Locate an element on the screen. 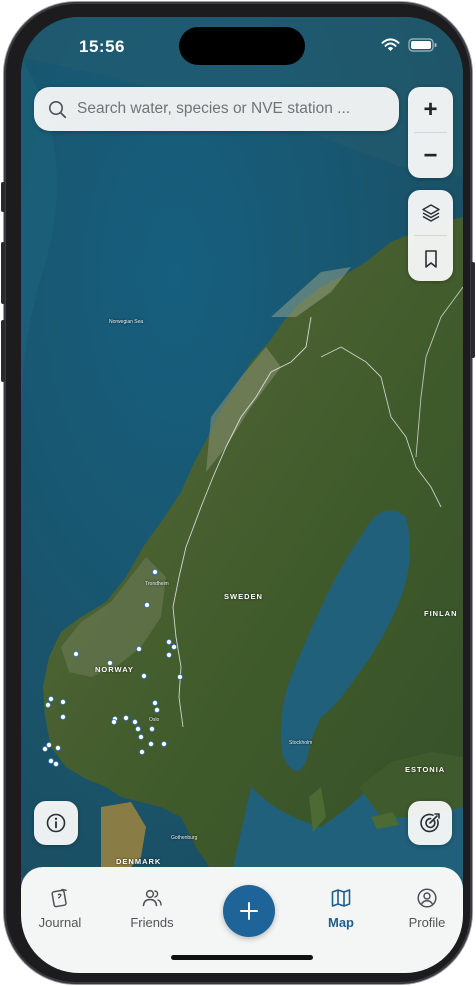 The height and width of the screenshot is (986, 476). tab-journal: Journal is located at coordinates (60, 908).